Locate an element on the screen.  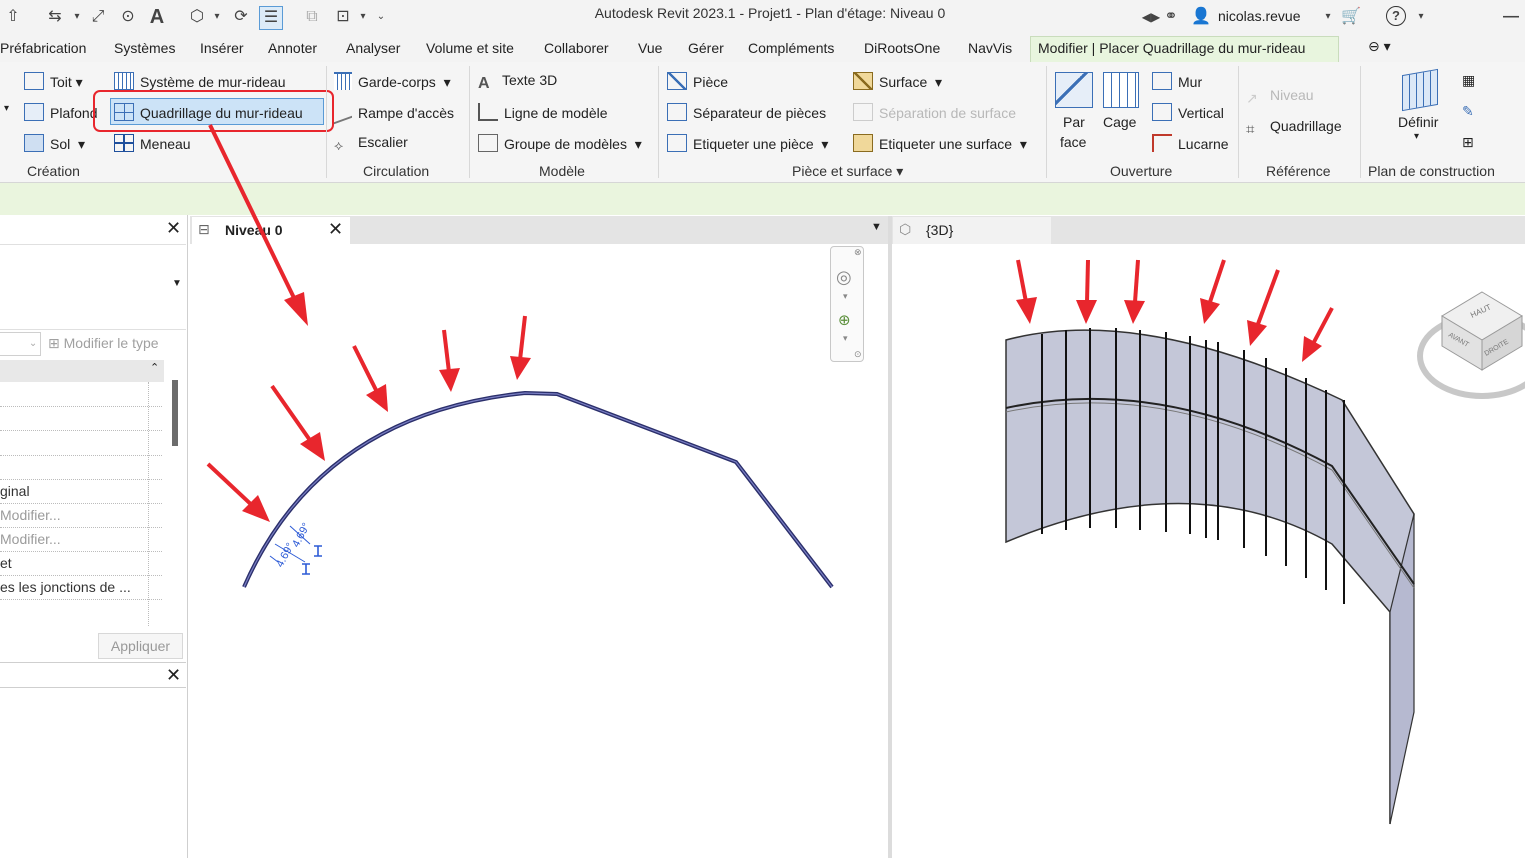
apply-button: Appliquer is located at coordinates (140, 646).